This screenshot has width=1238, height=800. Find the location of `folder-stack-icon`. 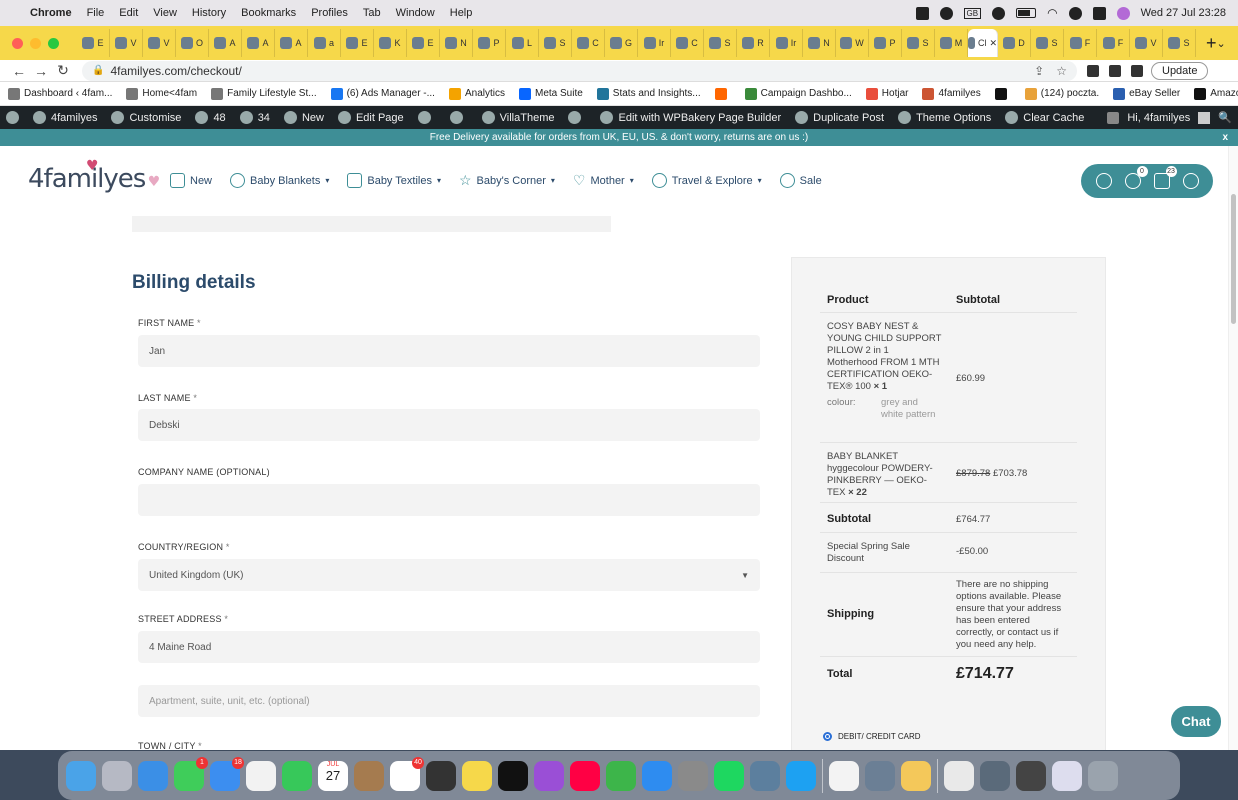

folder-stack-icon is located at coordinates (995, 775).